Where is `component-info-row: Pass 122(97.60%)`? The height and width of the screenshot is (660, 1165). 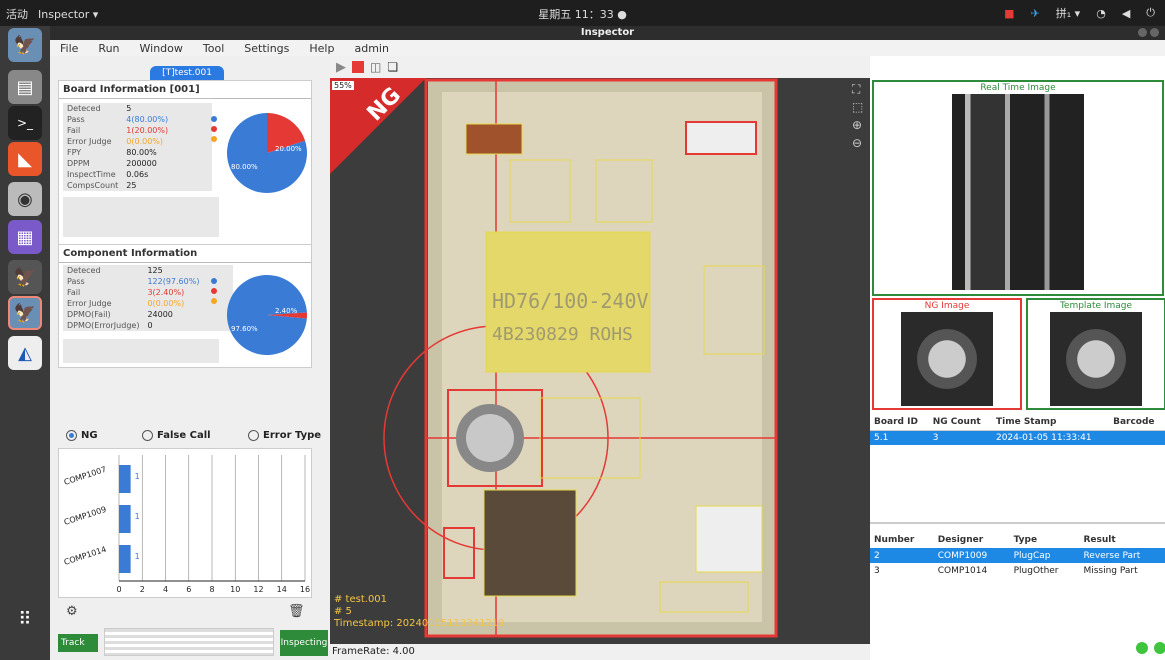 component-info-row: Pass 122(97.60%) is located at coordinates (148, 281).